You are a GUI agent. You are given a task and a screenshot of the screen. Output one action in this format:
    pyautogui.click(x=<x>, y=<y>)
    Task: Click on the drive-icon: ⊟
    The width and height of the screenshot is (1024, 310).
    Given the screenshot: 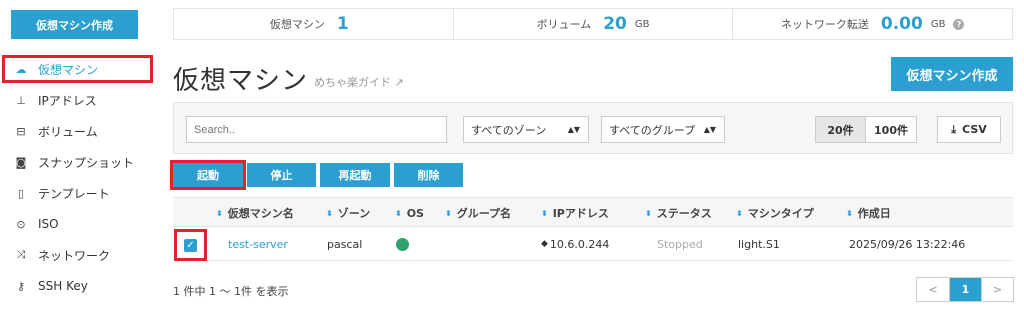 What is the action you would take?
    pyautogui.click(x=21, y=131)
    